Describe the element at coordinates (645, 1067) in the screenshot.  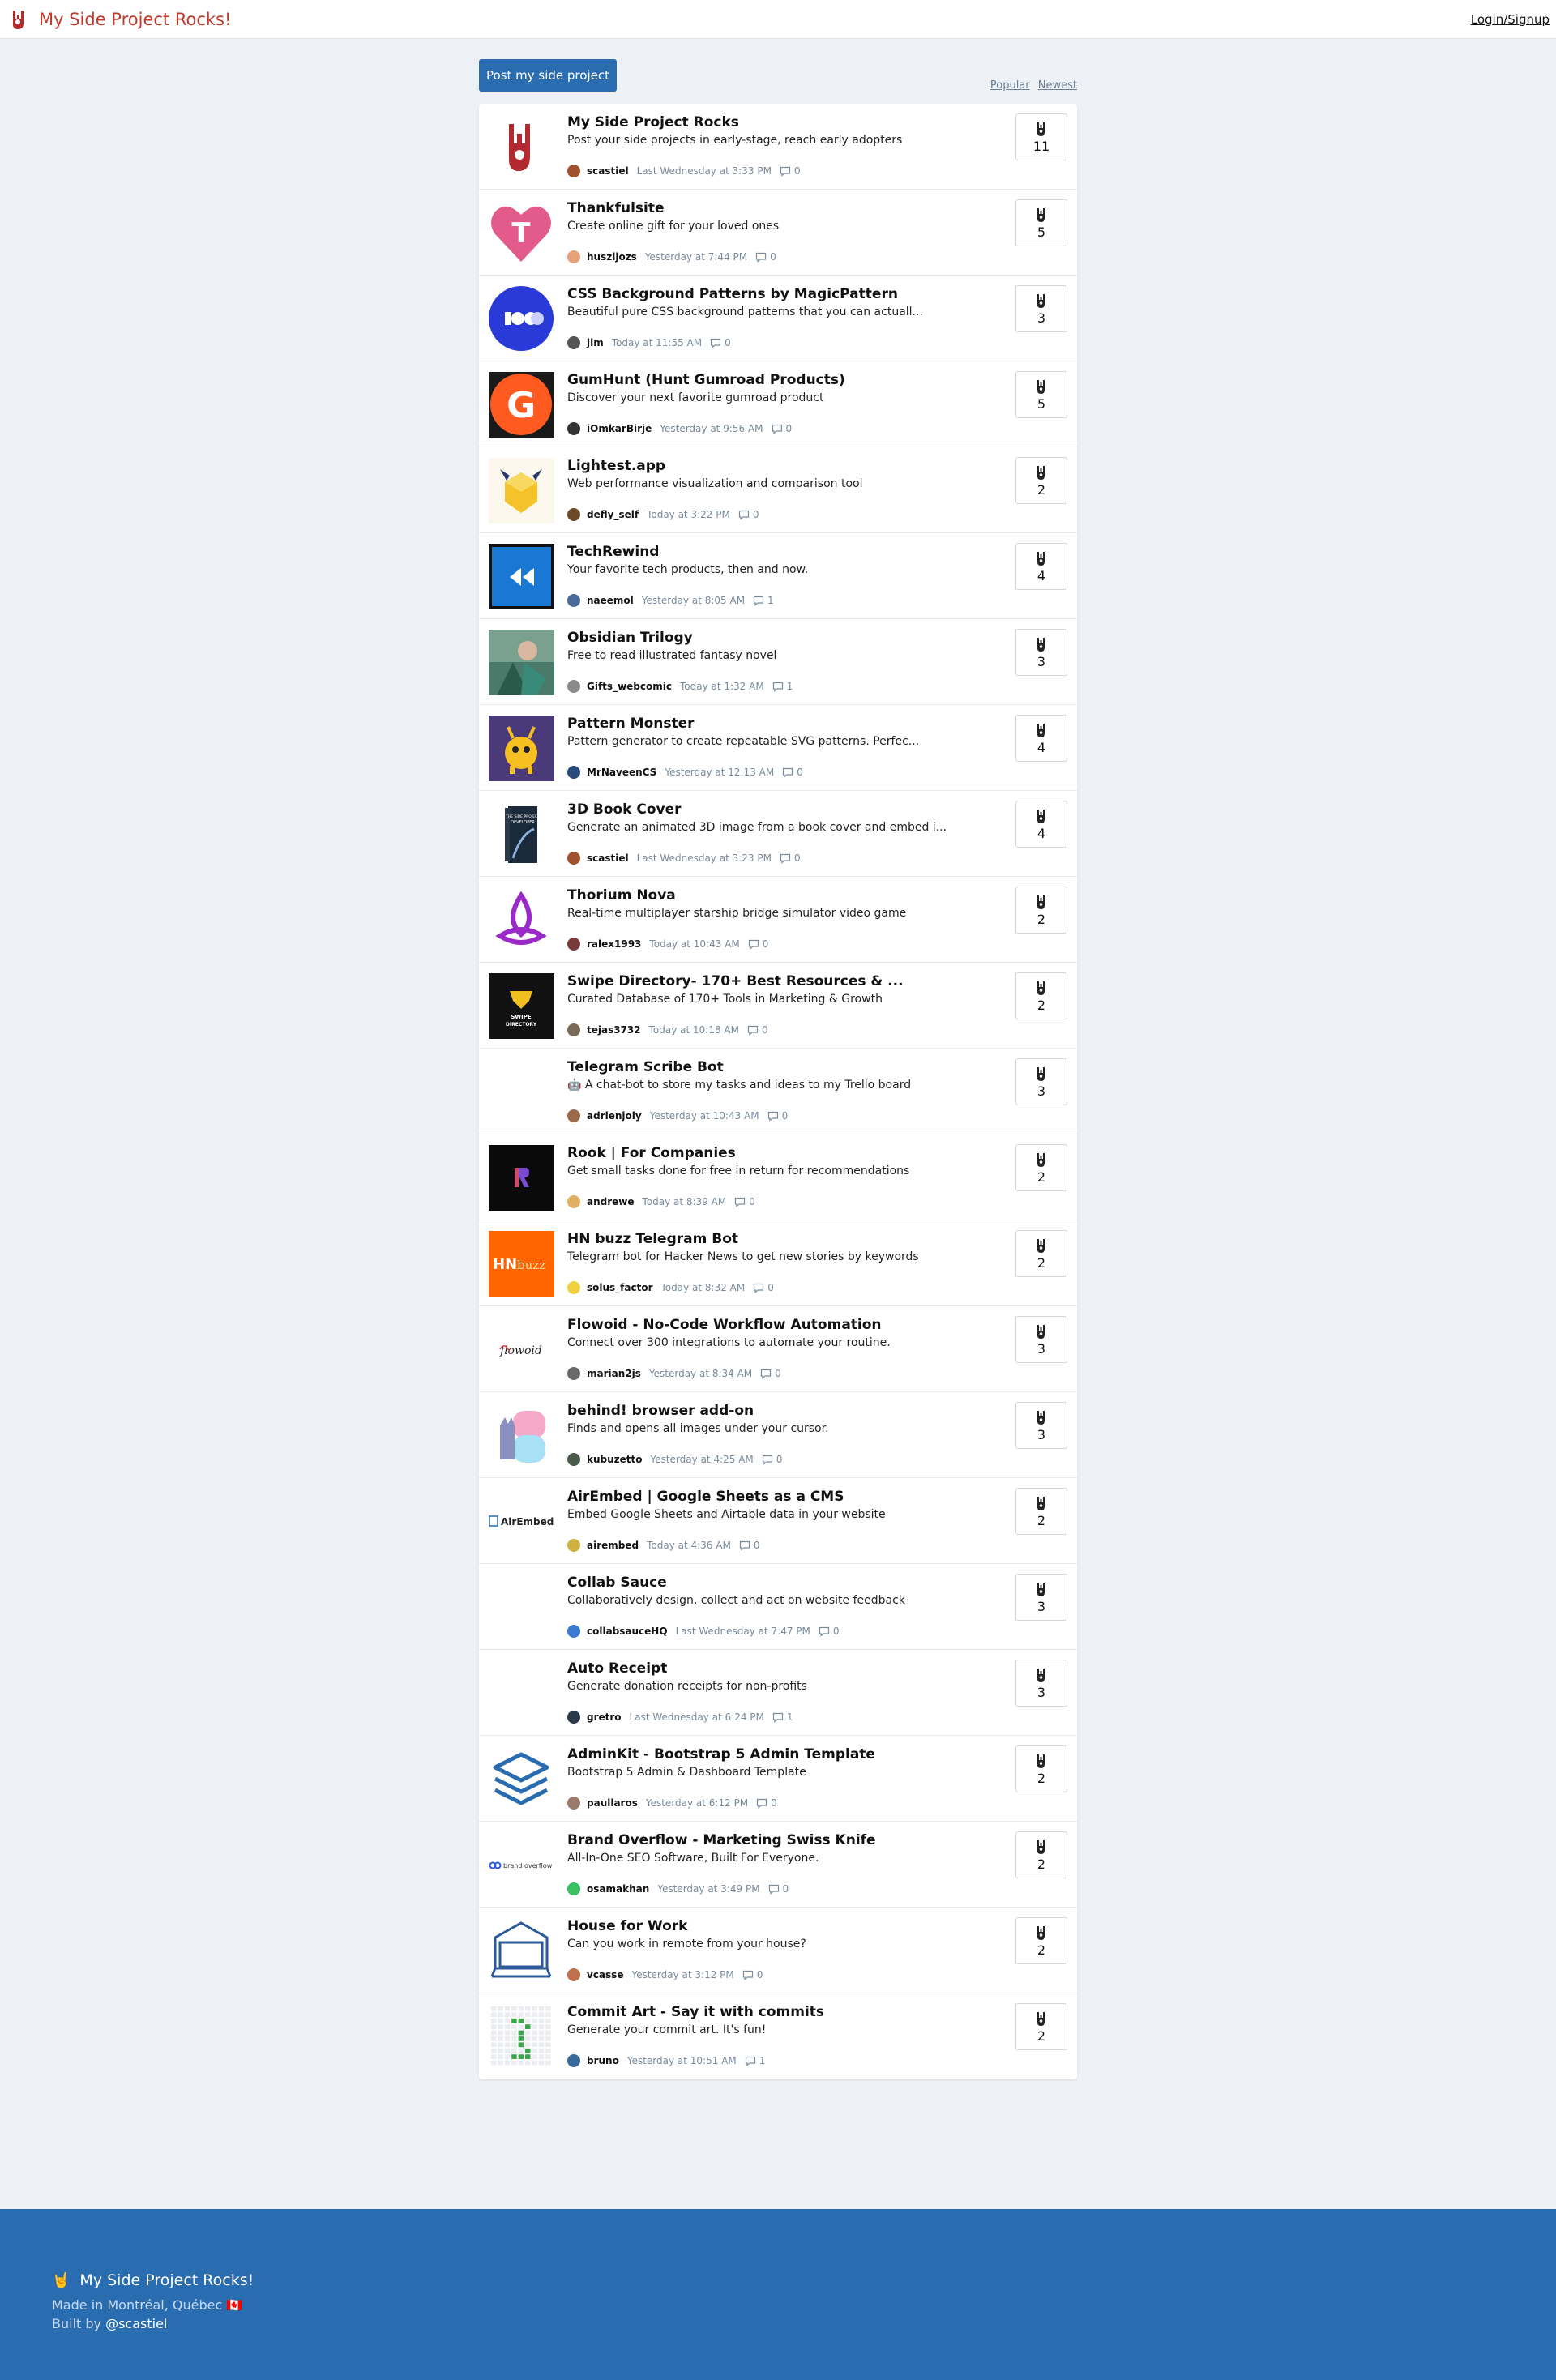
I see `project-title: Telegram Scribe Bot` at that location.